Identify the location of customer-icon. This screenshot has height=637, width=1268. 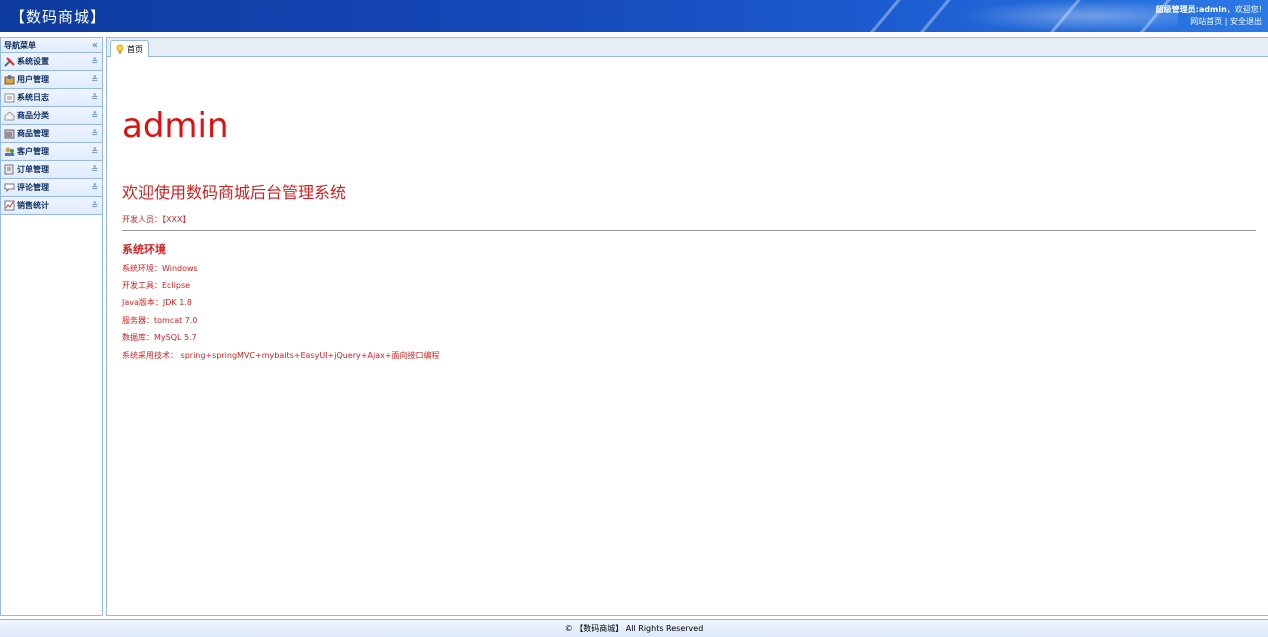
(9, 151).